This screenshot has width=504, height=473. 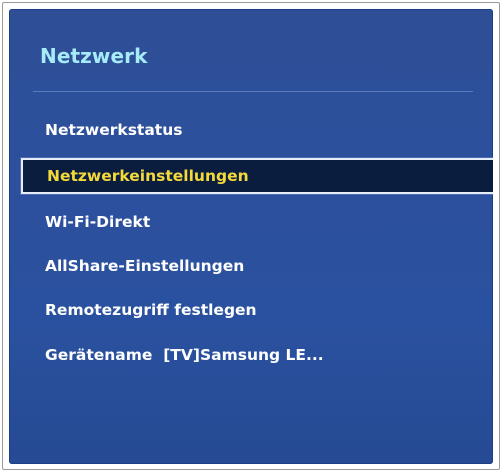 What do you see at coordinates (98, 222) in the screenshot?
I see `menu-item-label: Wi-Fi-Direkt` at bounding box center [98, 222].